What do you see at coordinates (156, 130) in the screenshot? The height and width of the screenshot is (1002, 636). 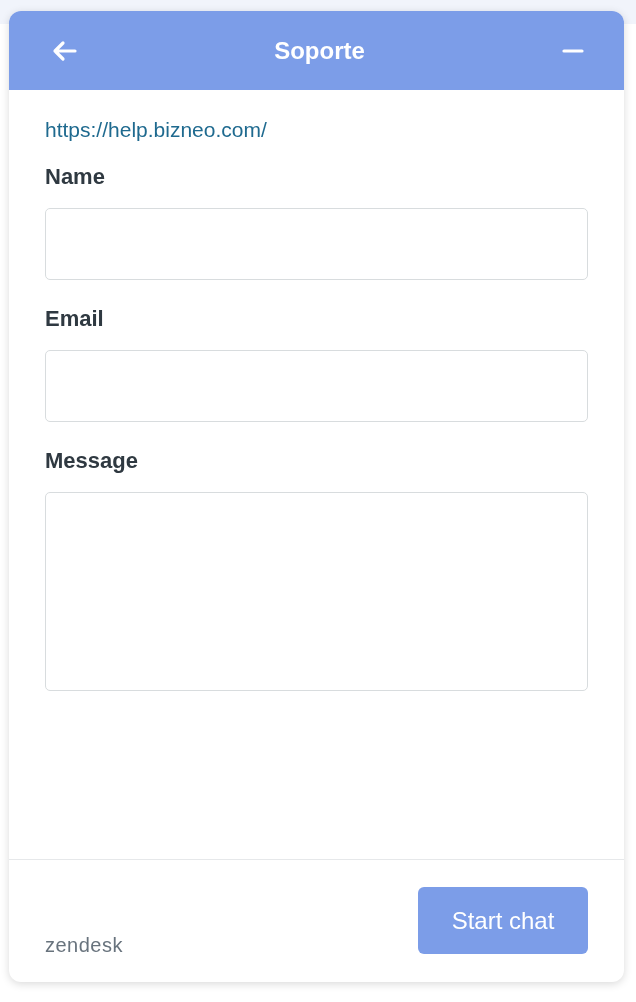 I see `help-link: https://help.bizneo.com/` at bounding box center [156, 130].